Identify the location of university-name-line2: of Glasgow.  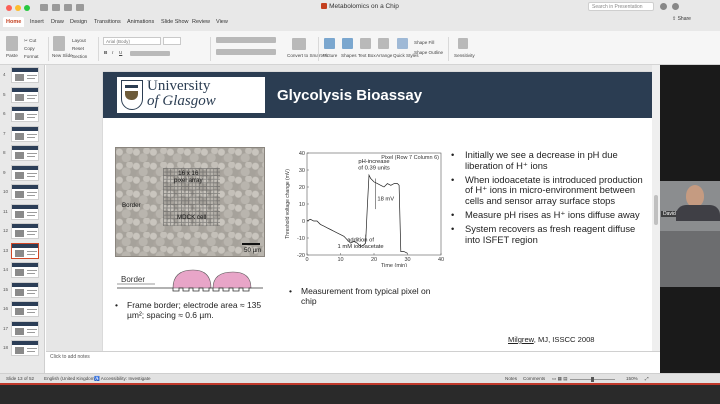
(181, 101).